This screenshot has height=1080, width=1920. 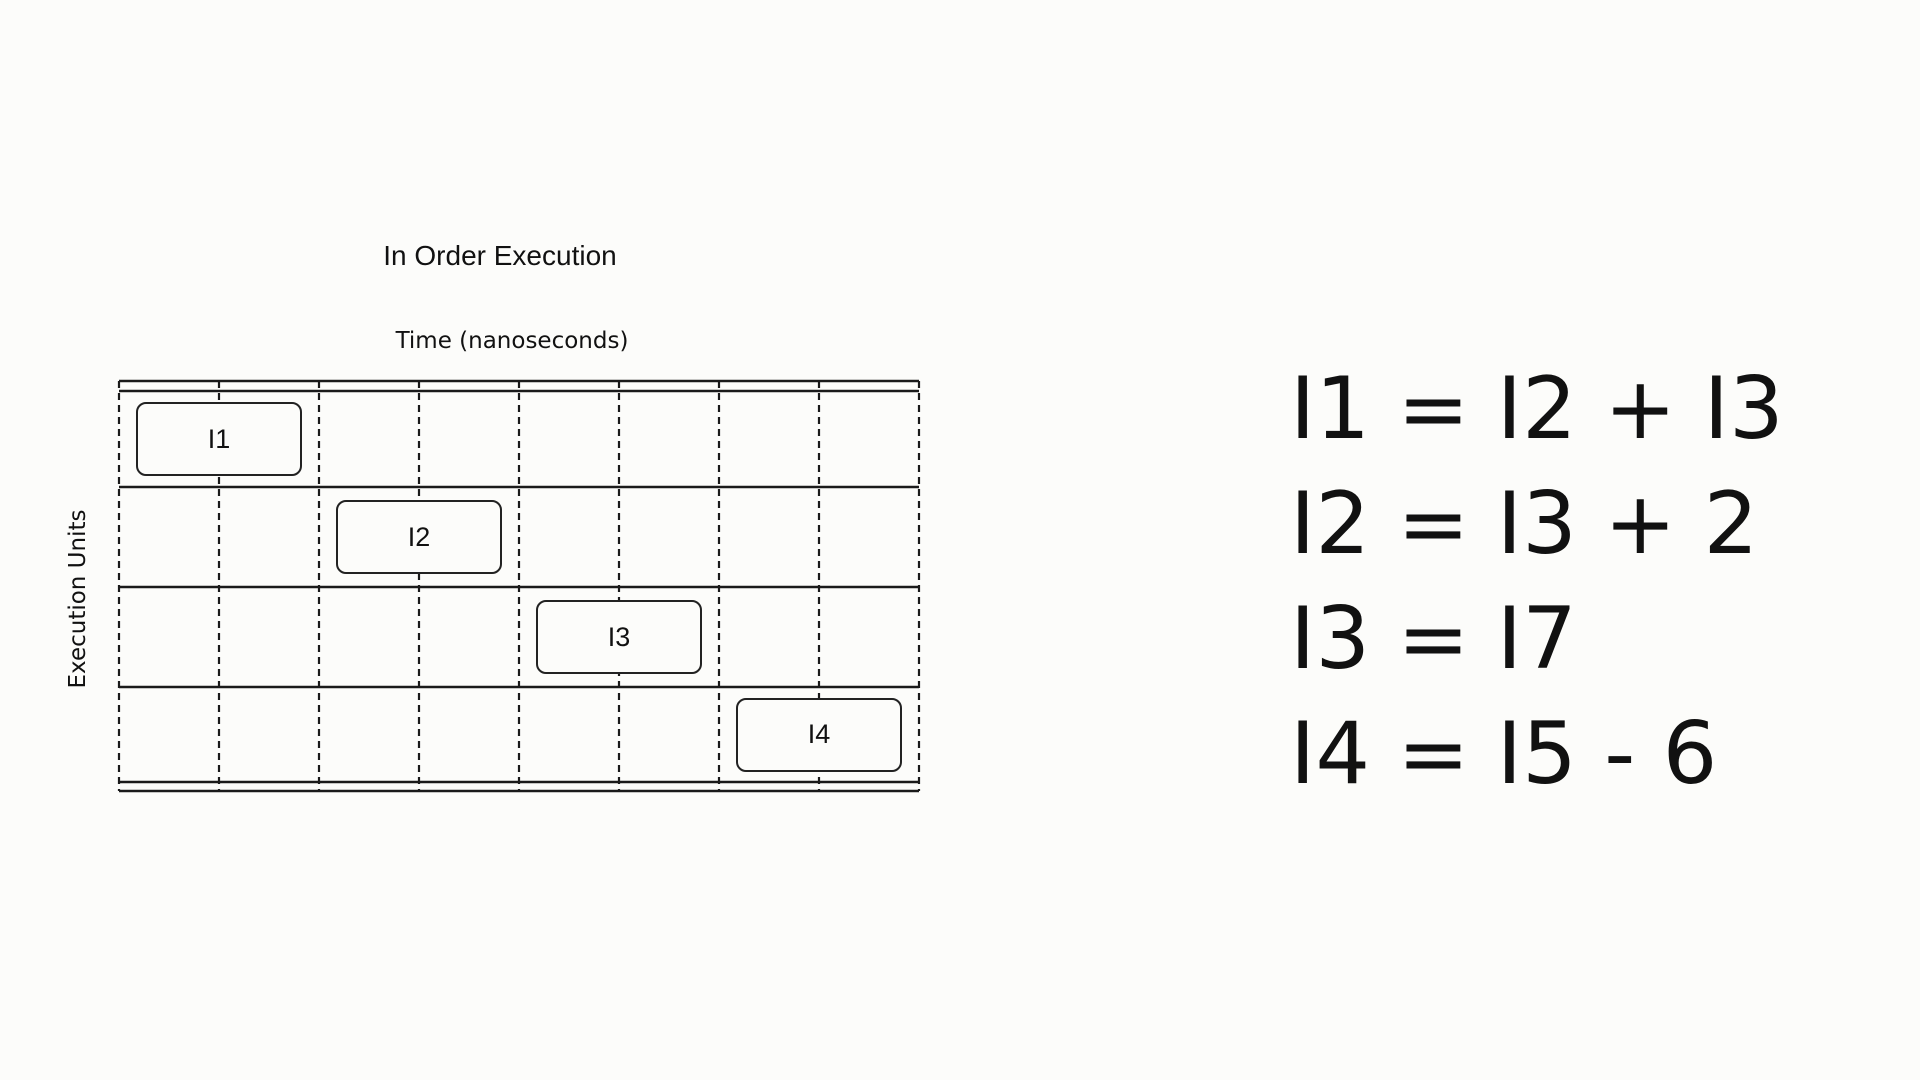 What do you see at coordinates (1537, 409) in the screenshot?
I see `equation-line: I1 = I2 + I3` at bounding box center [1537, 409].